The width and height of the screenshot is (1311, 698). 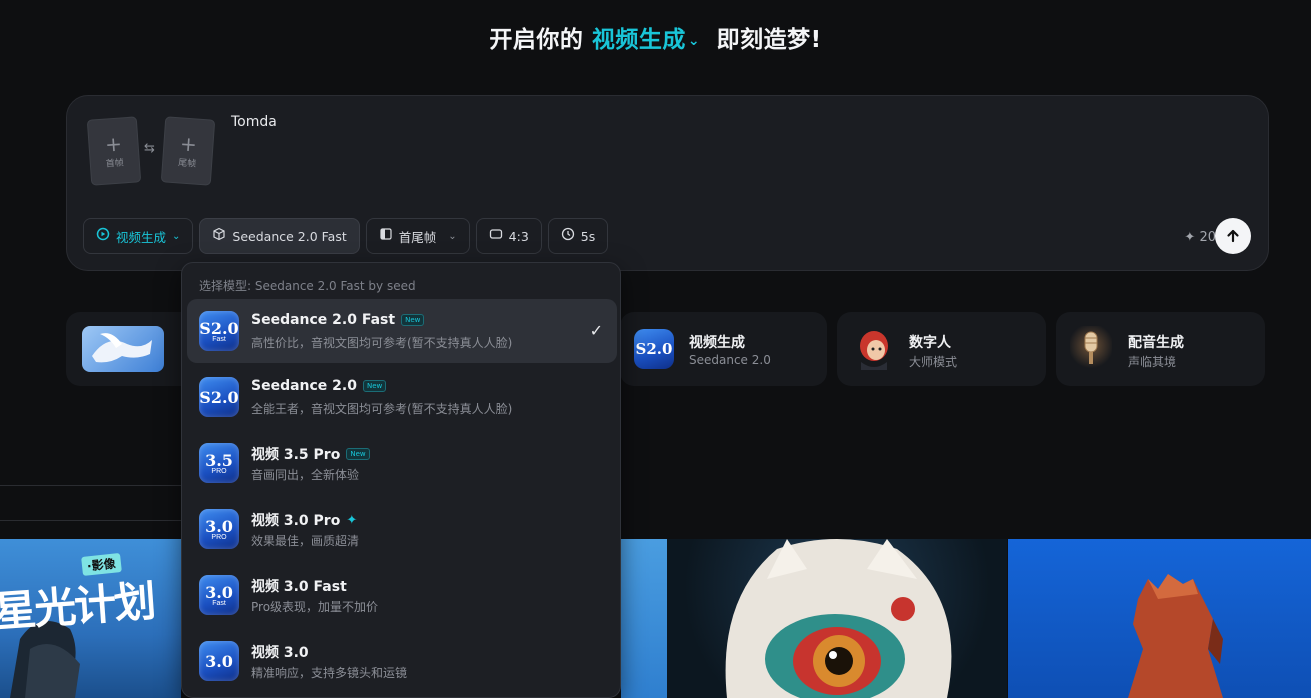 I want to click on model-name-text: 视频 3.0 Pro, so click(x=296, y=521).